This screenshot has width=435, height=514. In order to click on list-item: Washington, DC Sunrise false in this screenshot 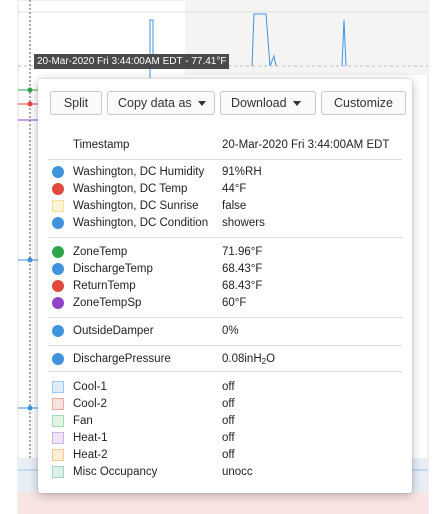, I will do `click(225, 206)`.